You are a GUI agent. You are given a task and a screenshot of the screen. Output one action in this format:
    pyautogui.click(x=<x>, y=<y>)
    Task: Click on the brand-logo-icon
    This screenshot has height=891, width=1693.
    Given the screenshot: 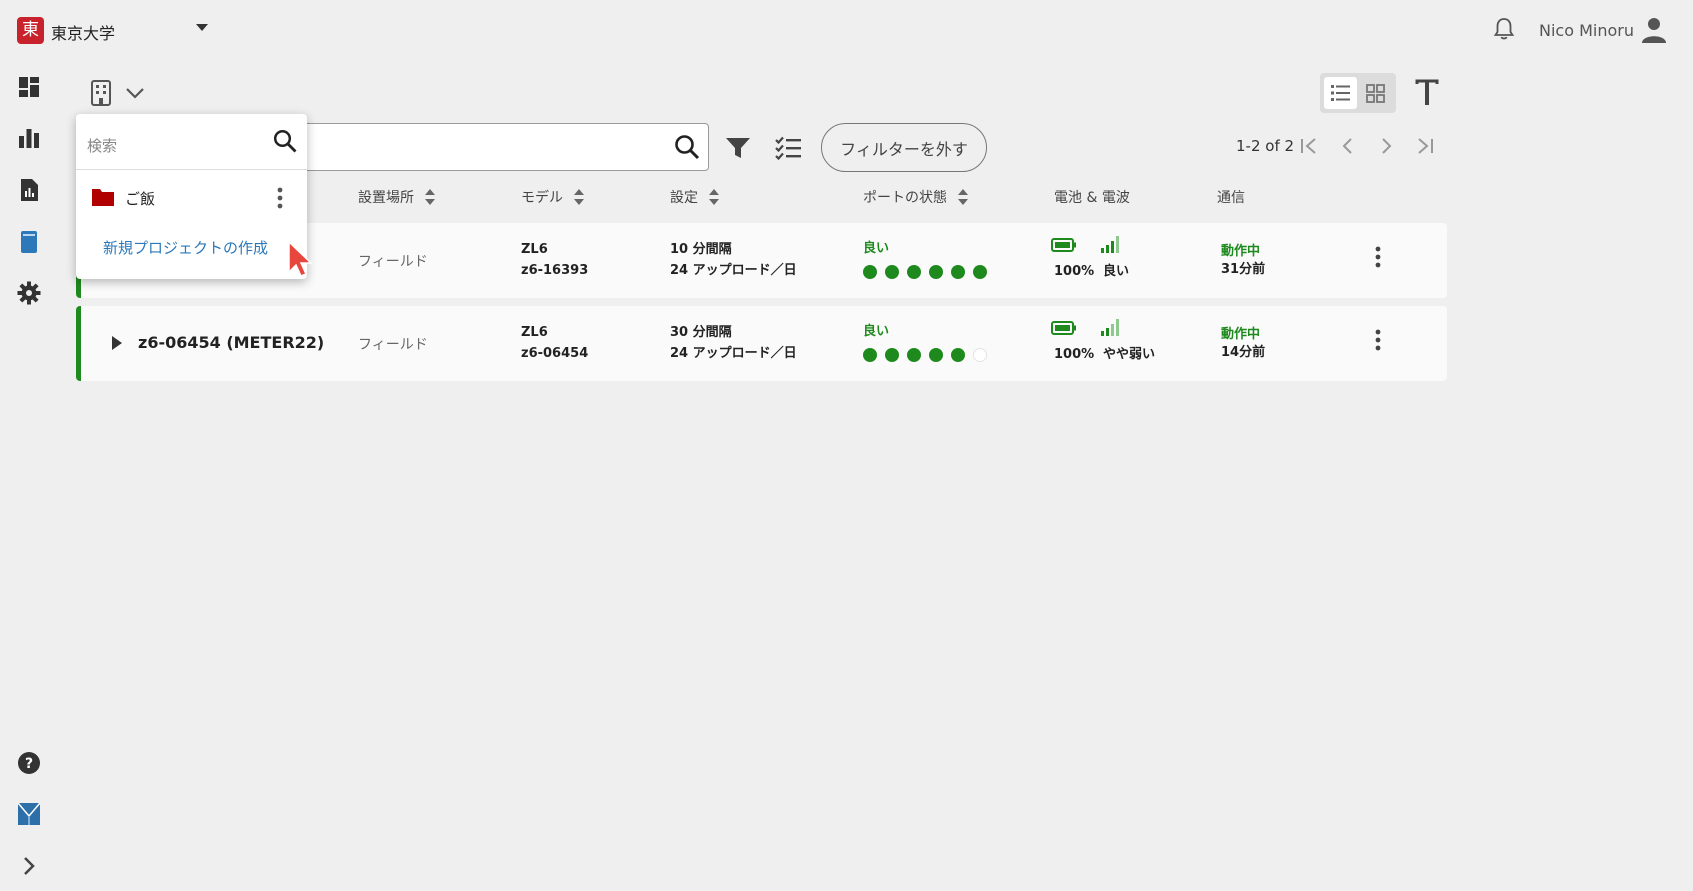 What is the action you would take?
    pyautogui.click(x=29, y=814)
    